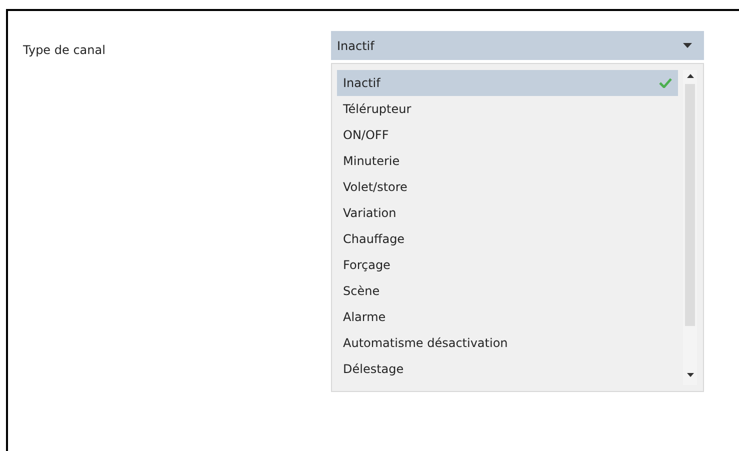 The image size is (739, 451). What do you see at coordinates (690, 205) in the screenshot?
I see `scrollbar-thumb` at bounding box center [690, 205].